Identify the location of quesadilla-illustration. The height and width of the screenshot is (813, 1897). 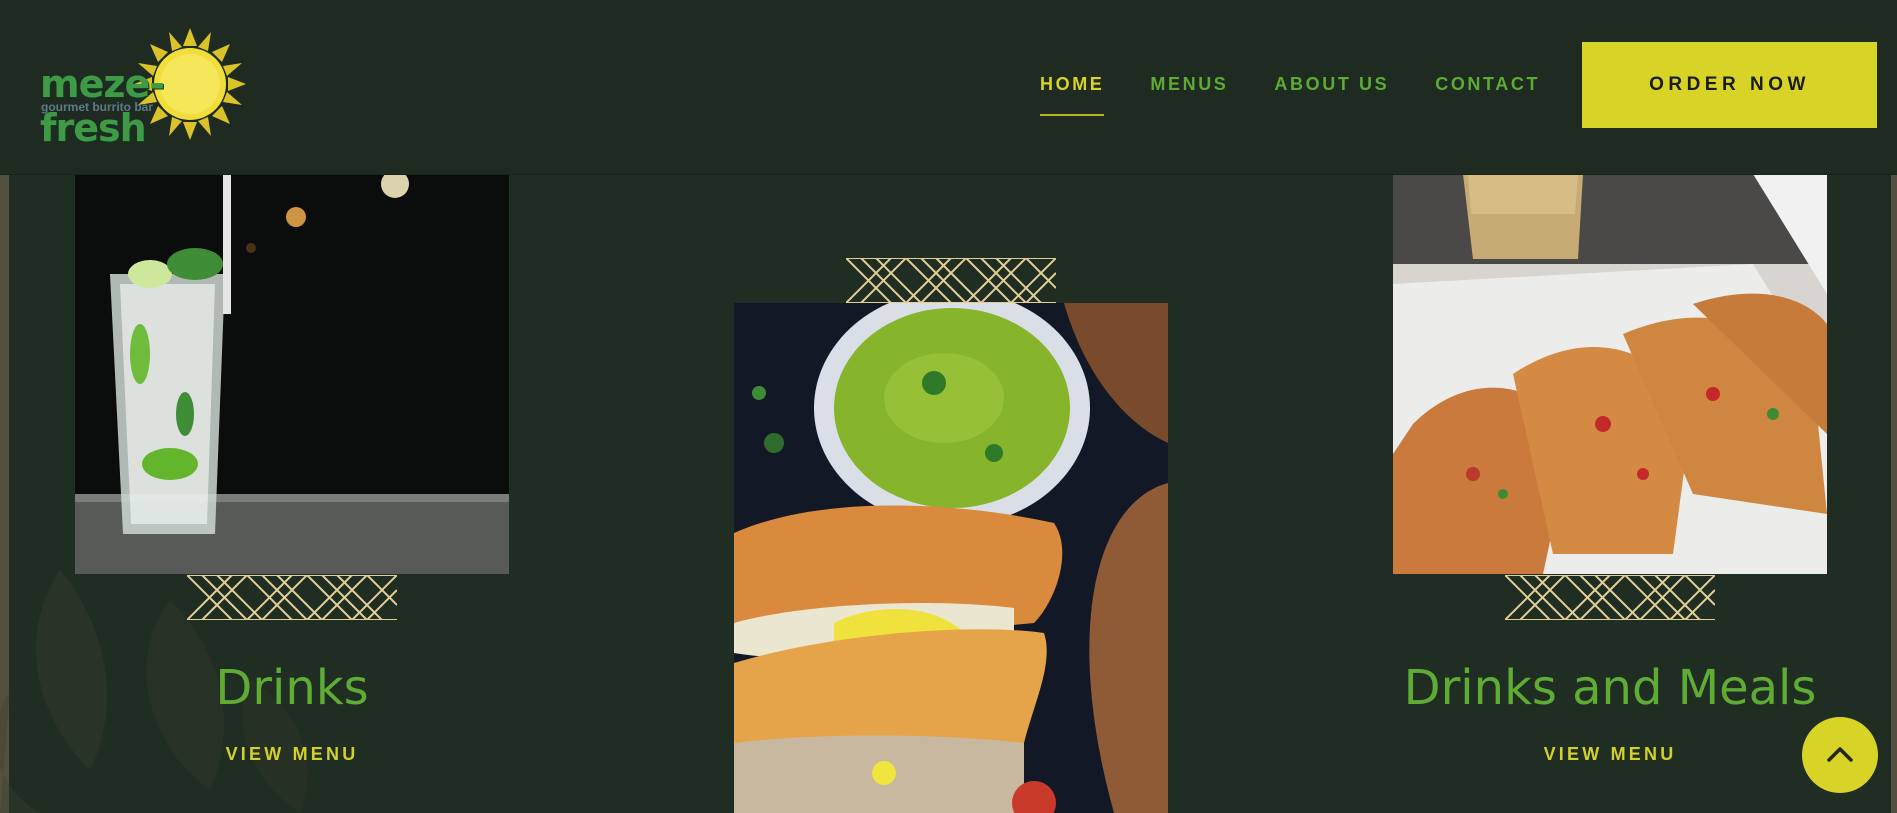
(1610, 374).